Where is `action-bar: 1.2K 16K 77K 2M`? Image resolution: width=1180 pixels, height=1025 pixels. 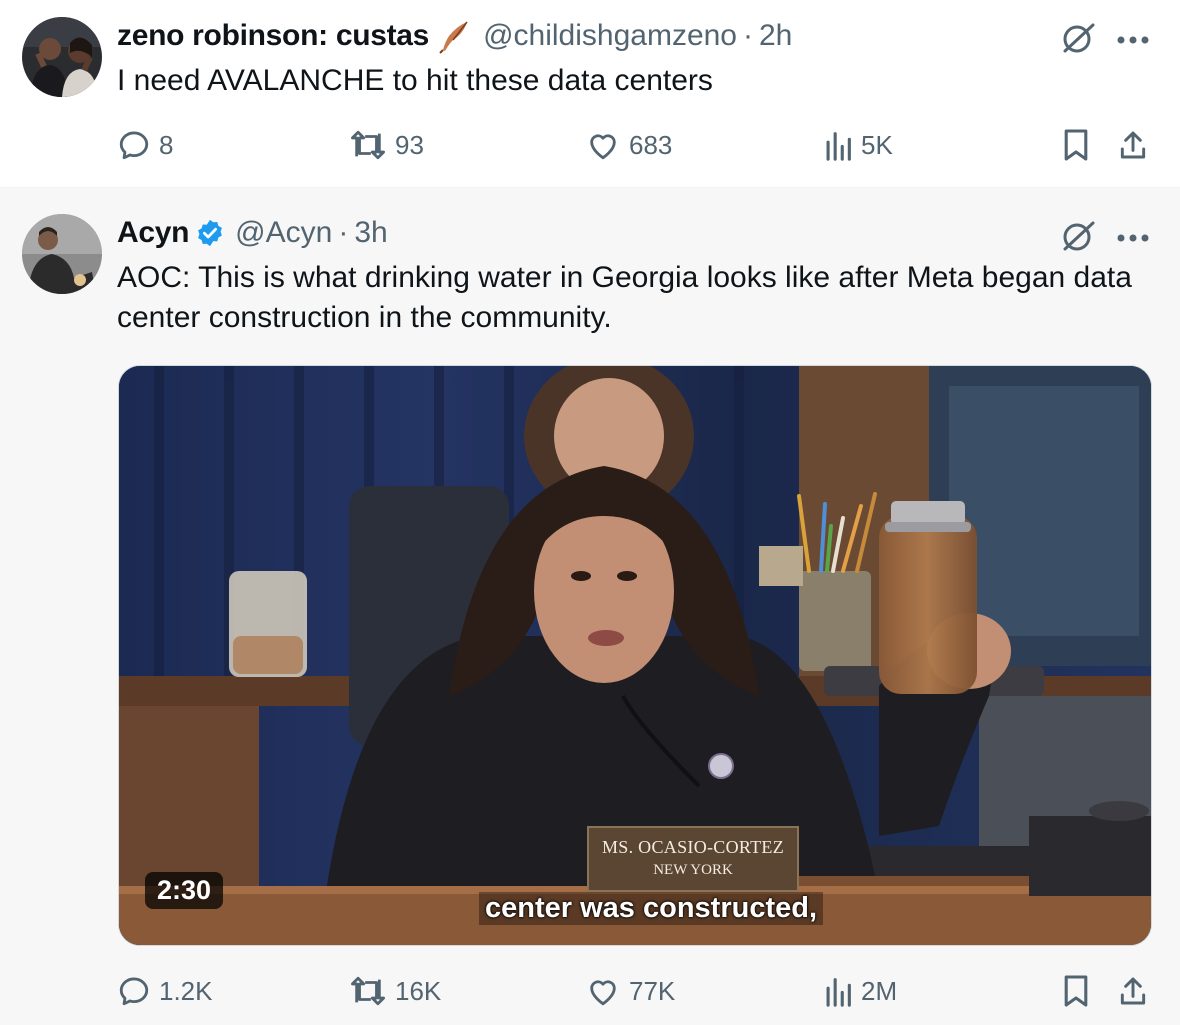 action-bar: 1.2K 16K 77K 2M is located at coordinates (637, 992).